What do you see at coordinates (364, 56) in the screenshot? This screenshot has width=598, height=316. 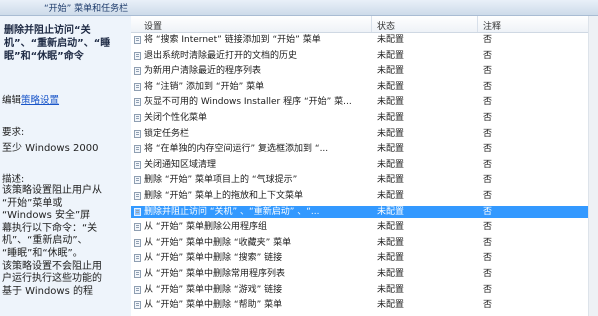 I see `table-row: 退出系统时清除最近打开的文档的历史 未配置 否` at bounding box center [364, 56].